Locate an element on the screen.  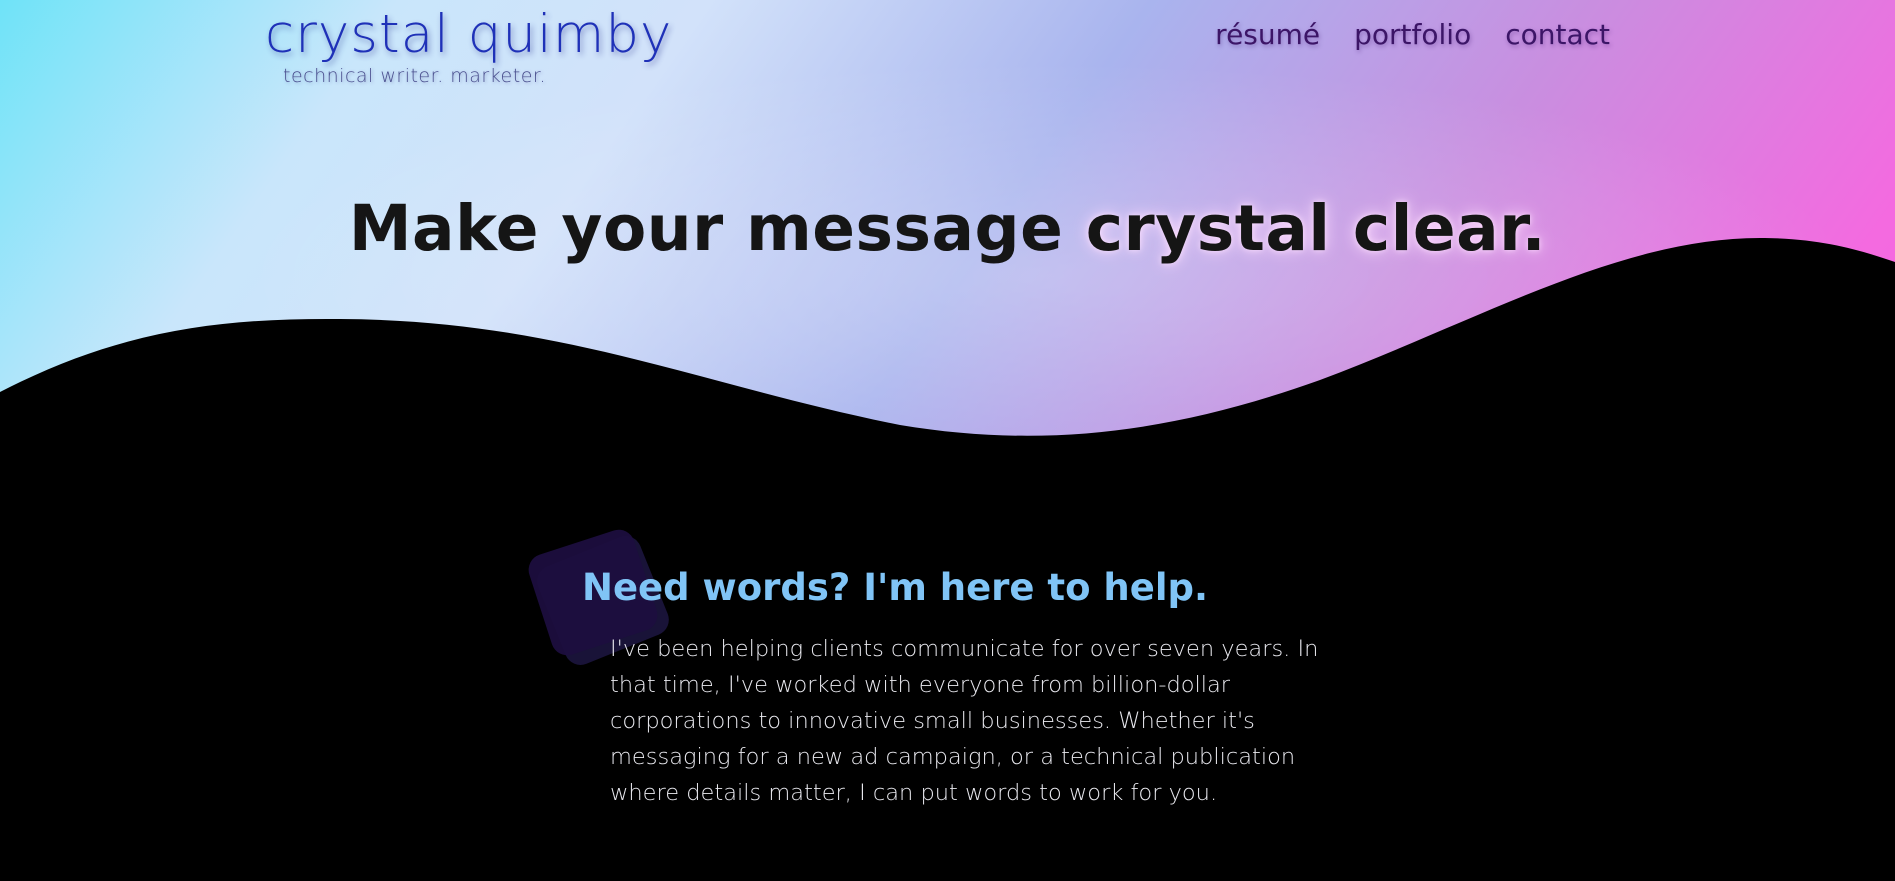
hero-headline-lead: Make your message is located at coordinates (717, 229).